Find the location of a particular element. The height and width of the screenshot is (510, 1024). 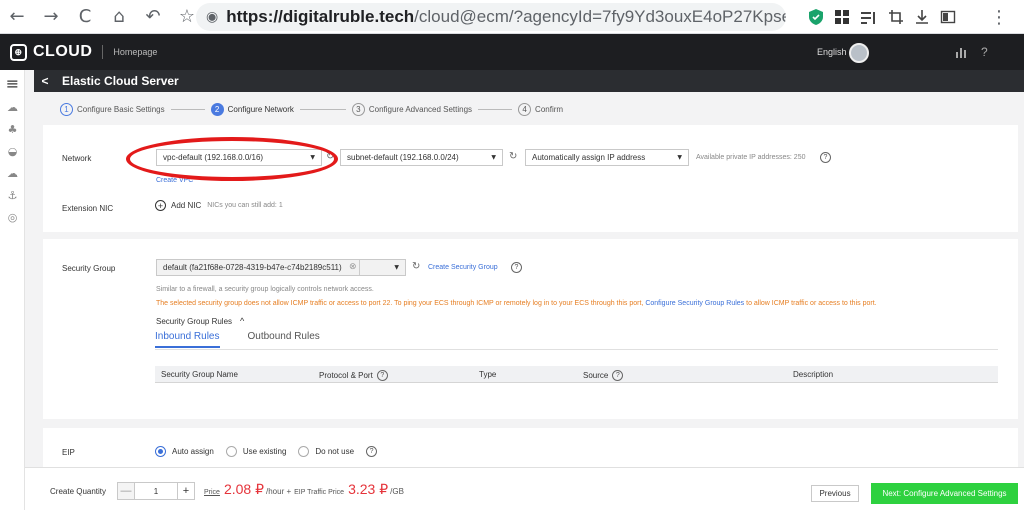

available-ip-text: Available private IP addresses: 250 is located at coordinates (751, 157).